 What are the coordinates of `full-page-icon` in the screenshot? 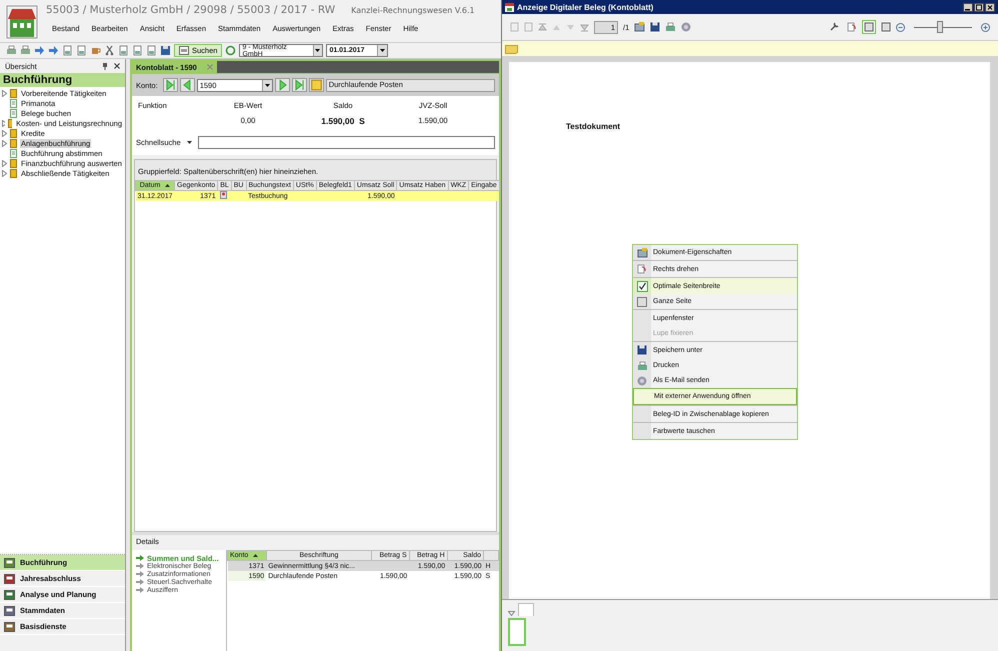 It's located at (886, 27).